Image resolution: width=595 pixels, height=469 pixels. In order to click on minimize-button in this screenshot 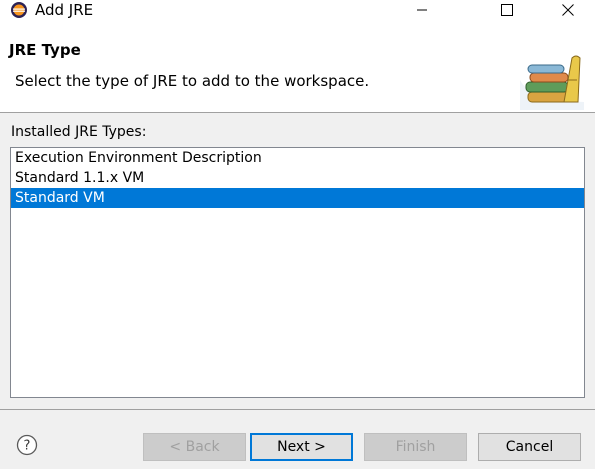, I will do `click(422, 10)`.